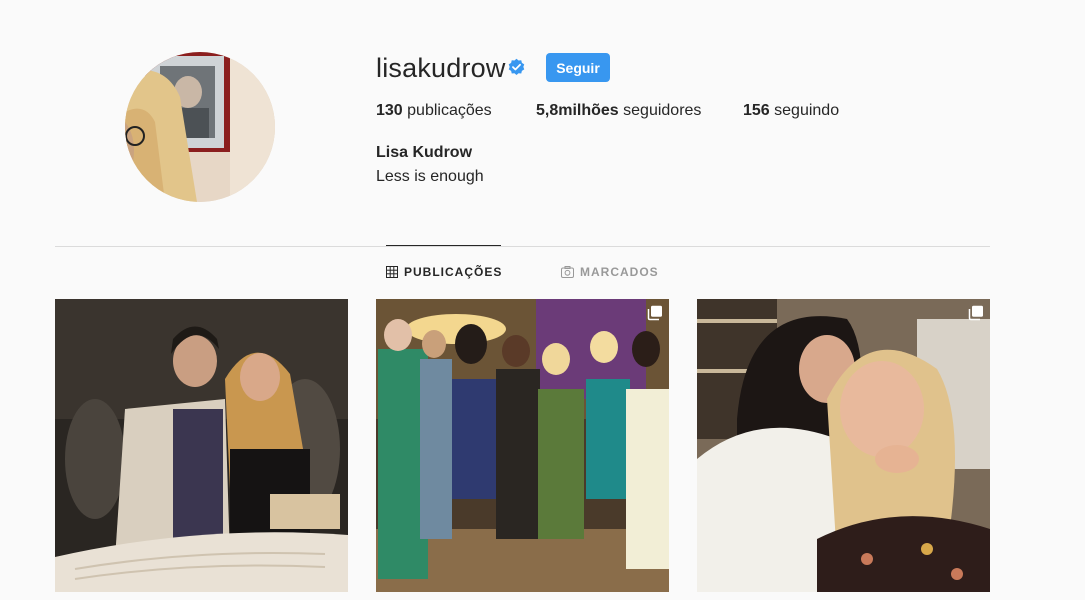 Image resolution: width=1085 pixels, height=600 pixels. What do you see at coordinates (449, 110) in the screenshot?
I see `posts-label: publicações` at bounding box center [449, 110].